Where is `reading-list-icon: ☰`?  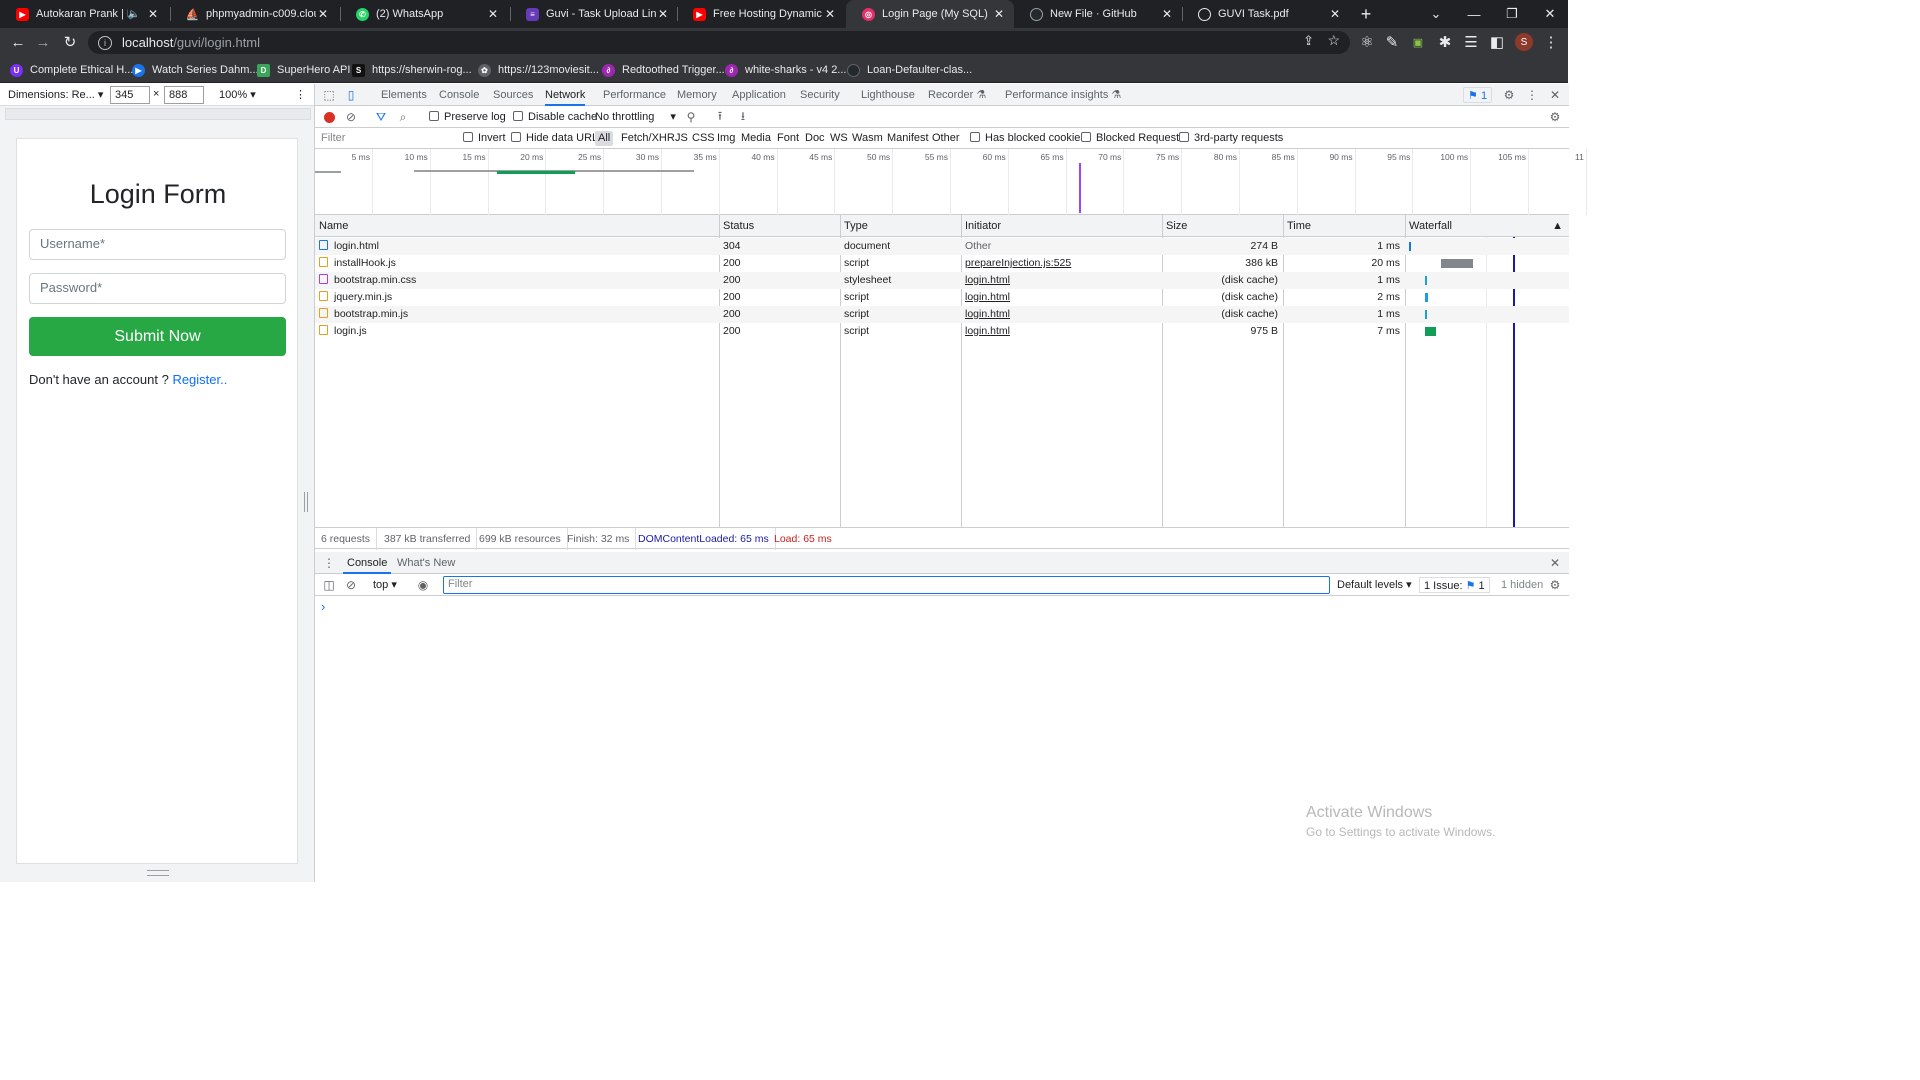 reading-list-icon: ☰ is located at coordinates (1471, 42).